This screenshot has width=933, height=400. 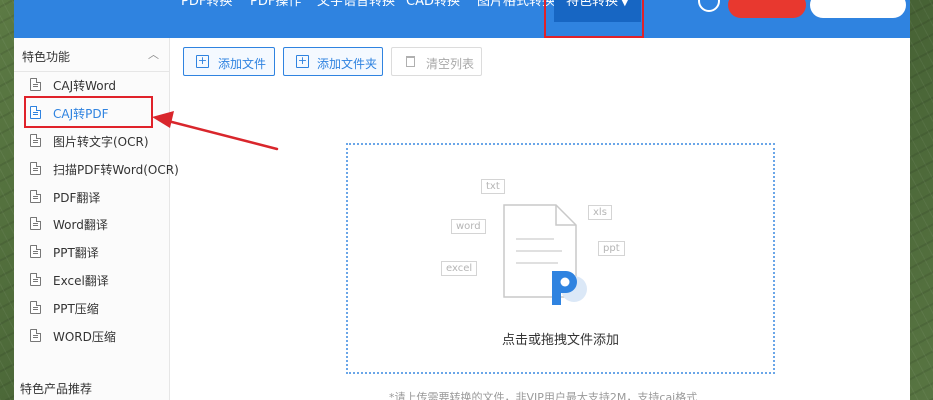 I want to click on pdf-file-icon, so click(x=35, y=112).